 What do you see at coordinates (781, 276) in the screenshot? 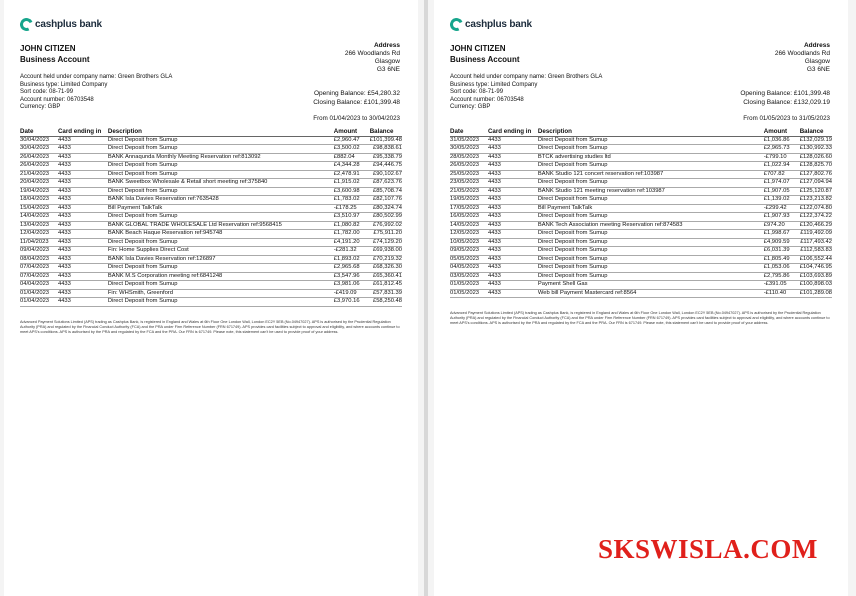
I see `cell-amount: £2,795.86` at bounding box center [781, 276].